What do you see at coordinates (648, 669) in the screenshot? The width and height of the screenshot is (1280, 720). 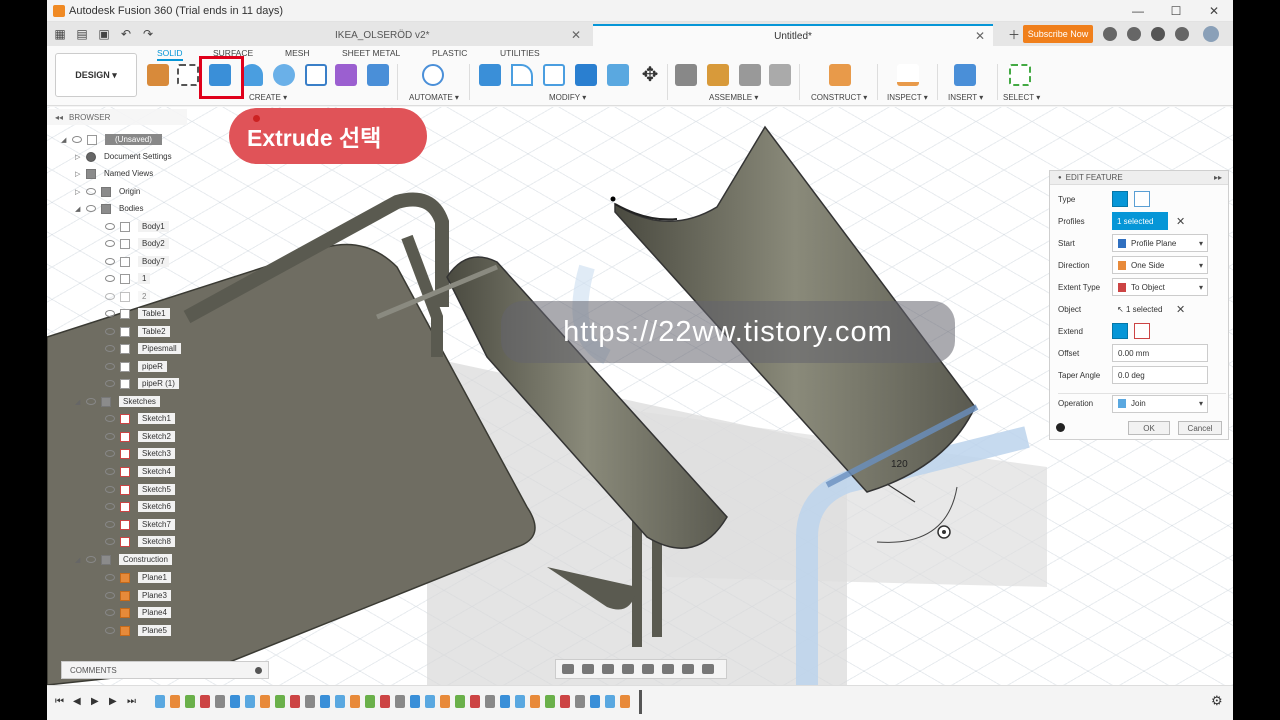 I see `zoom-window-icon` at bounding box center [648, 669].